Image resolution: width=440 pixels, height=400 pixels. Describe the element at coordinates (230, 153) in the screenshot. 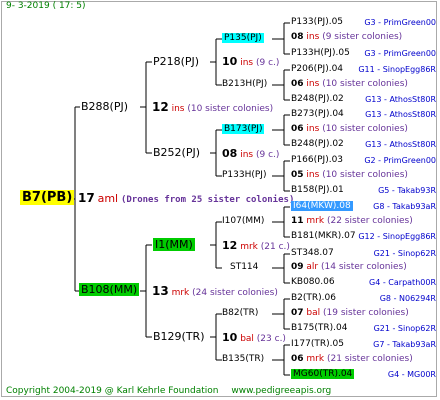

I see `gen2-num-2: 08` at that location.